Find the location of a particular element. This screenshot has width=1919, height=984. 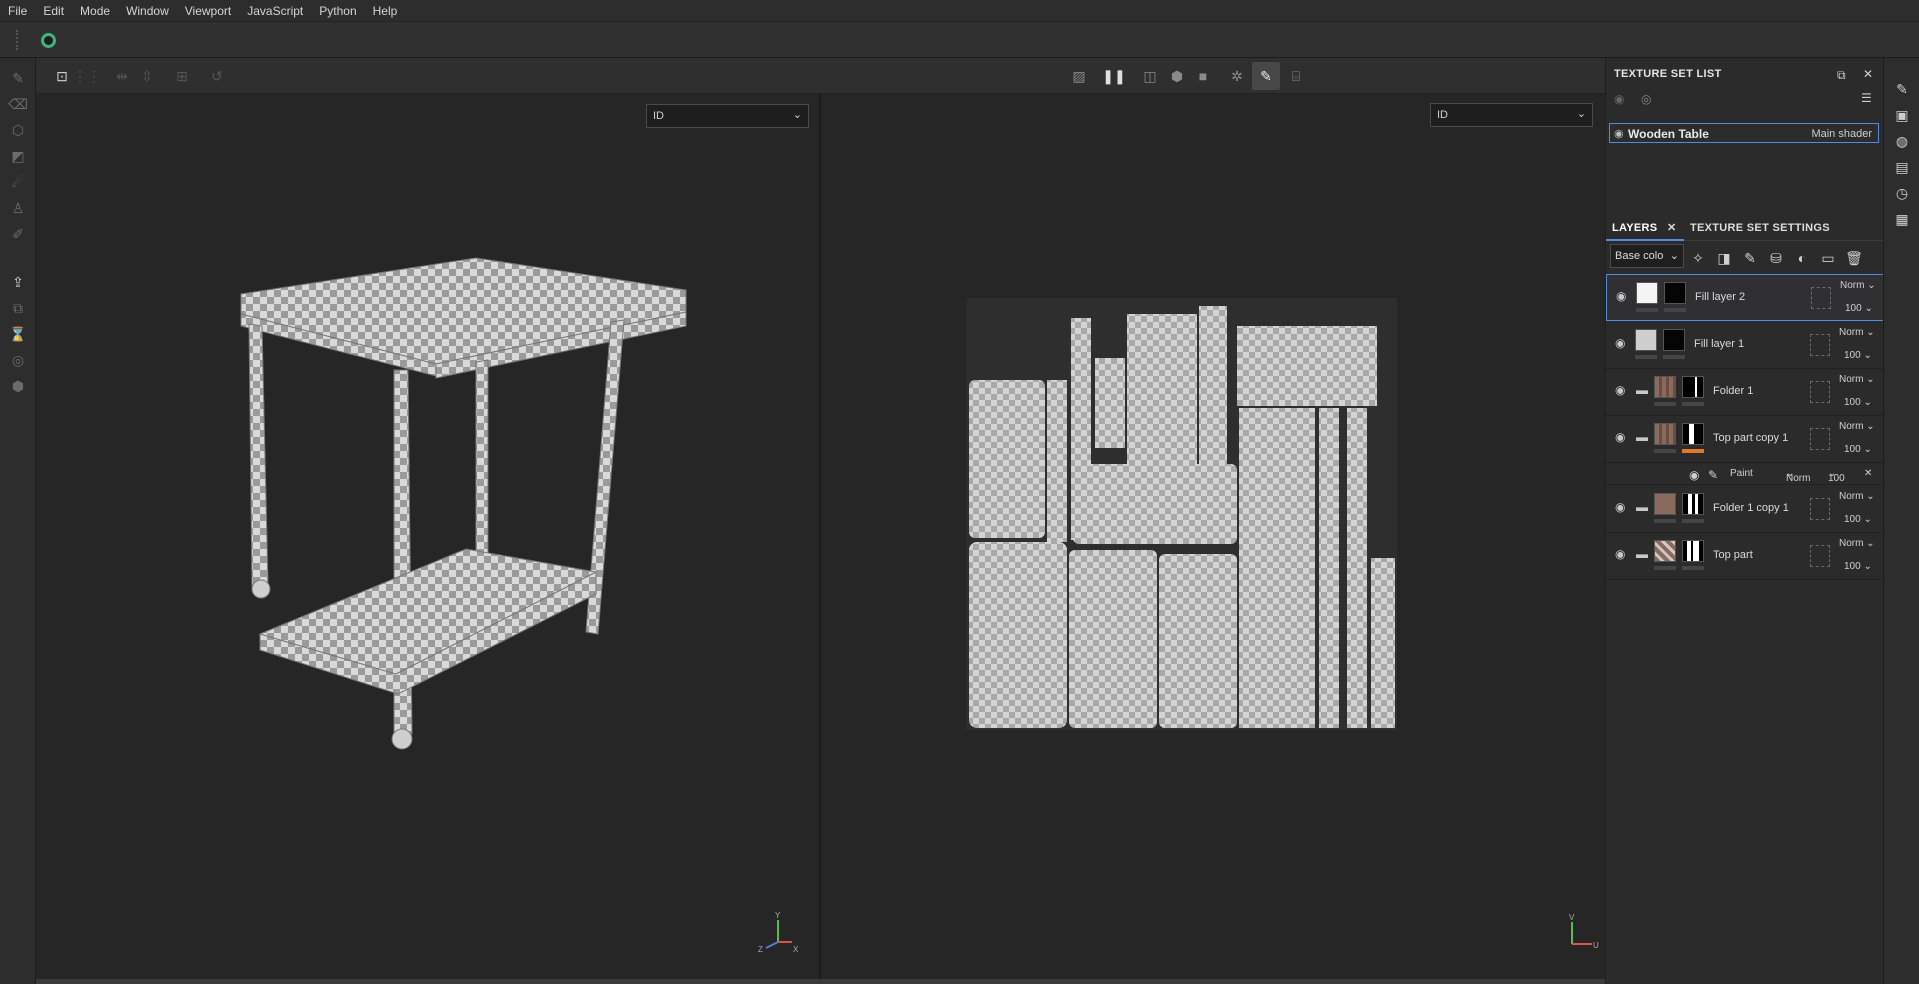

tab-layers: LAYERS is located at coordinates (1634, 228).